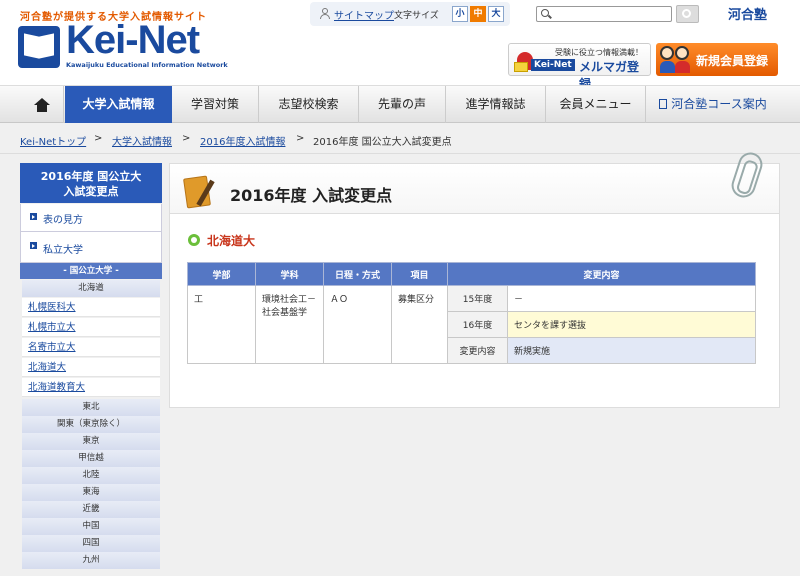  What do you see at coordinates (91, 441) in the screenshot?
I see `sidebar-region: 東京` at bounding box center [91, 441].